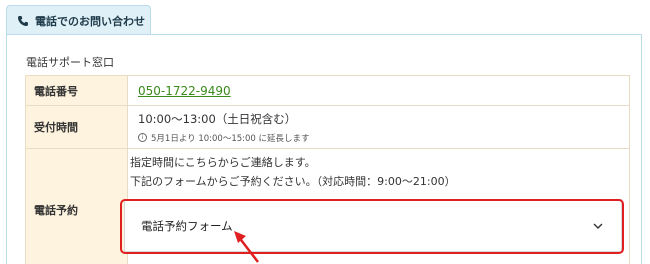 The image size is (650, 264). Describe the element at coordinates (76, 127) in the screenshot. I see `hours-label: 受付時間` at that location.